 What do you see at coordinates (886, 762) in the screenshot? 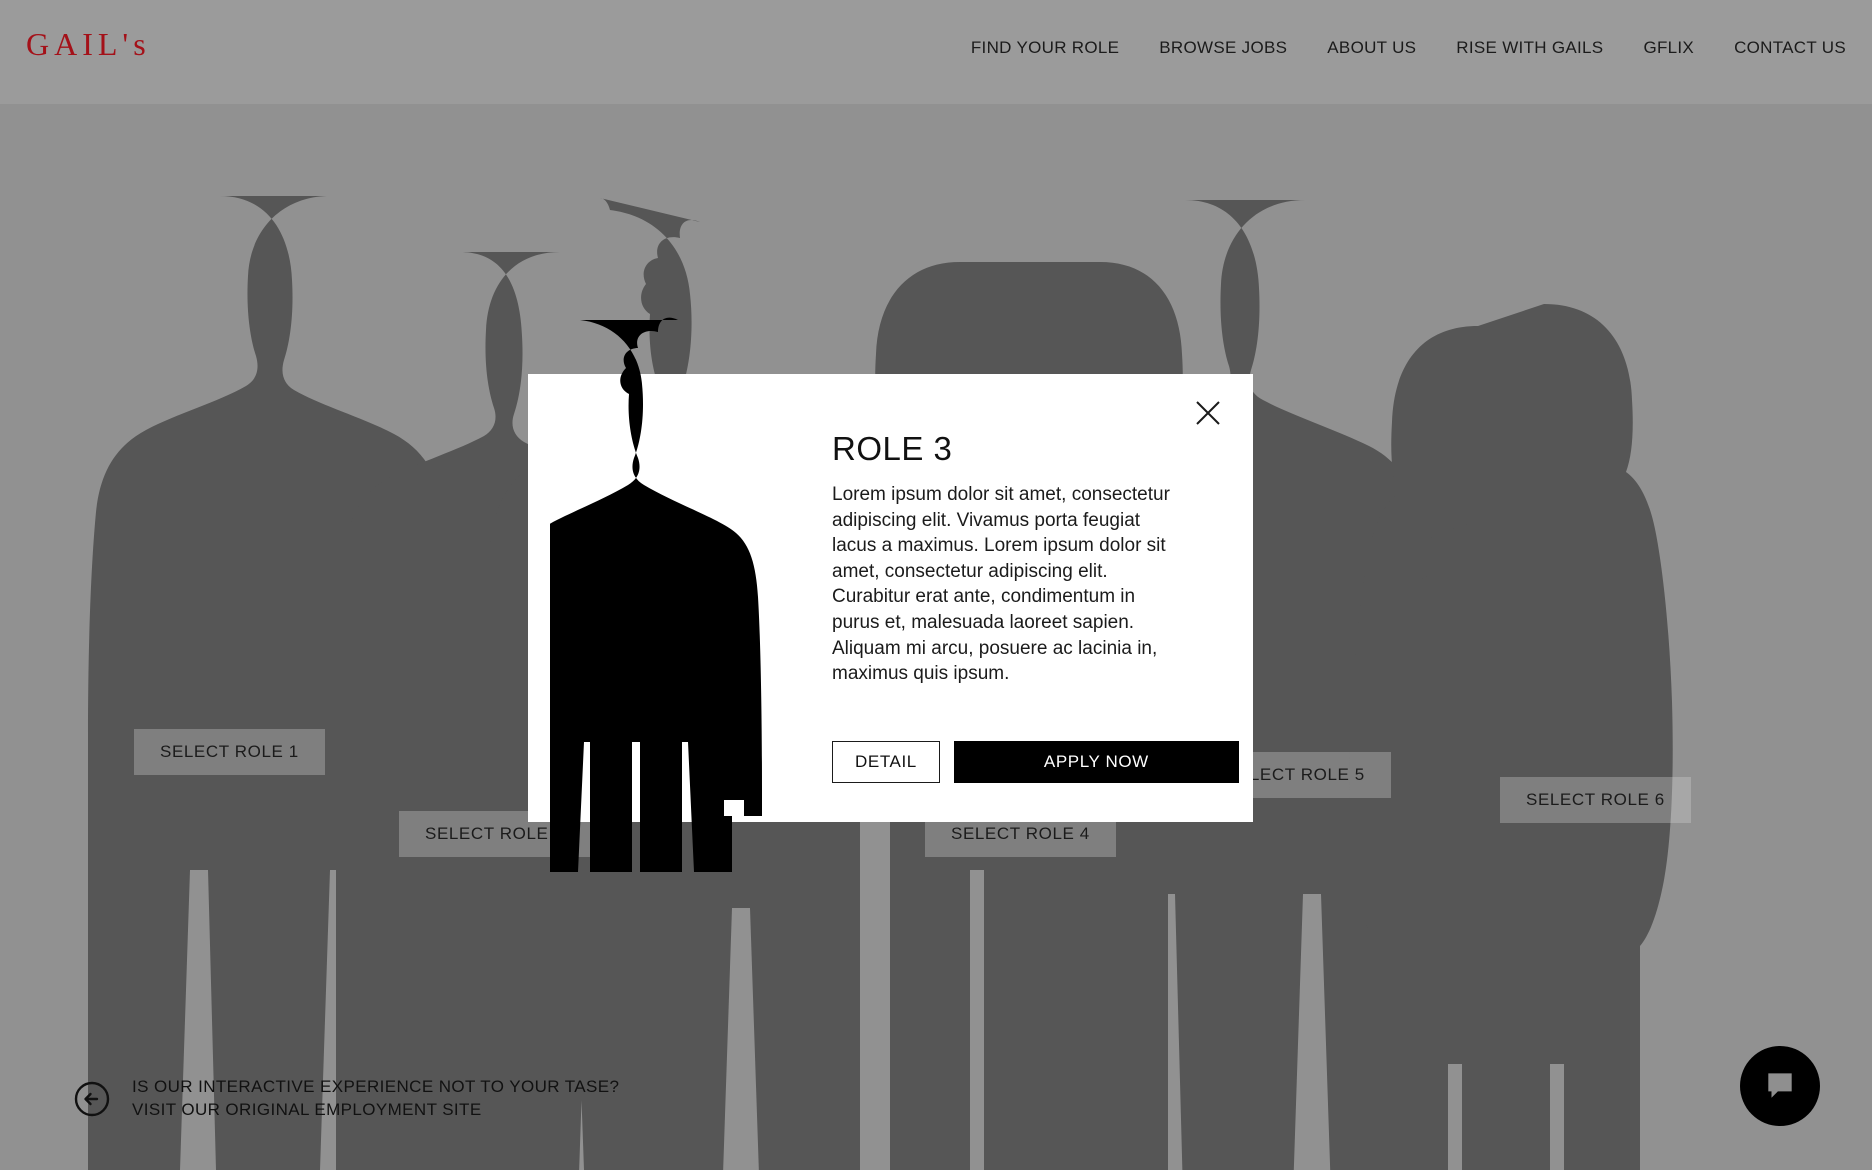
I see `detail-button: DETAIL` at bounding box center [886, 762].